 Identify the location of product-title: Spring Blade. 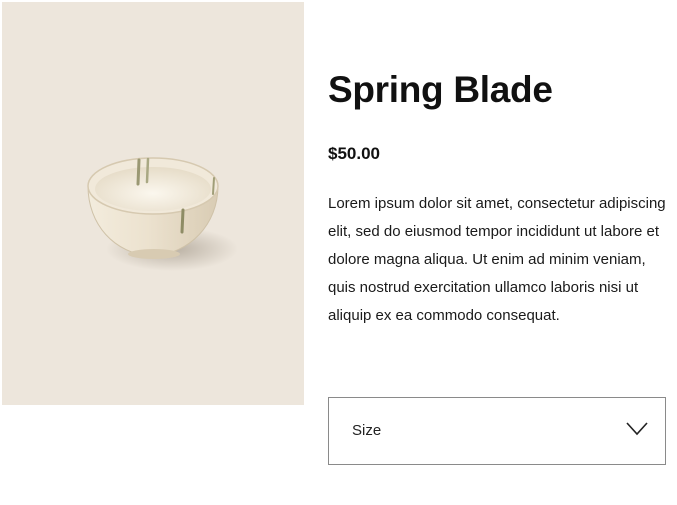
(440, 89).